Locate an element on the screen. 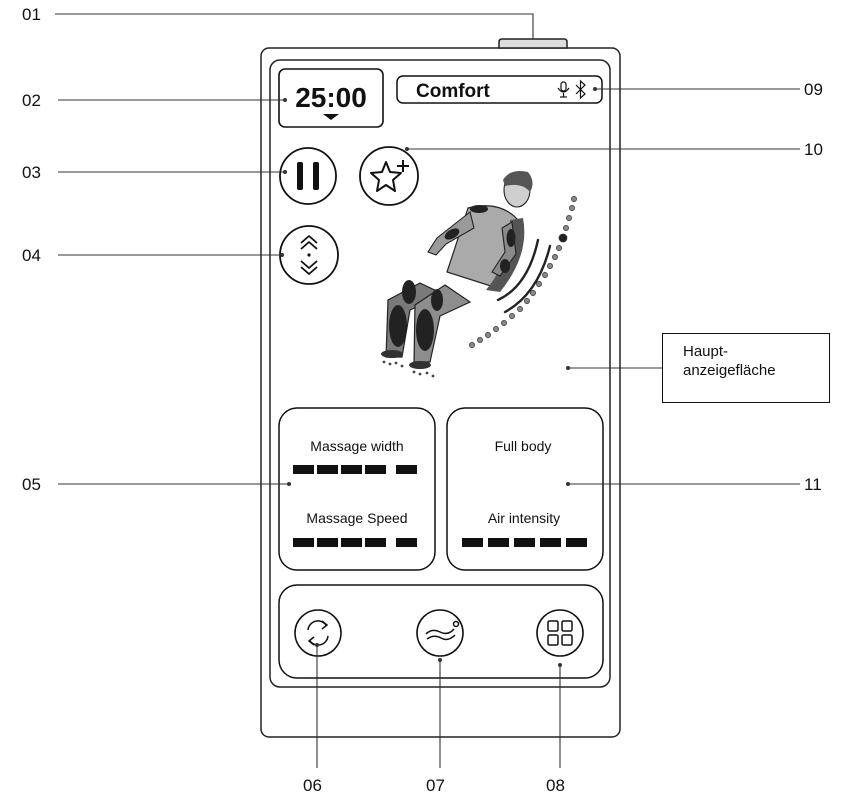 The width and height of the screenshot is (846, 799). callout-06: 06 is located at coordinates (312, 785).